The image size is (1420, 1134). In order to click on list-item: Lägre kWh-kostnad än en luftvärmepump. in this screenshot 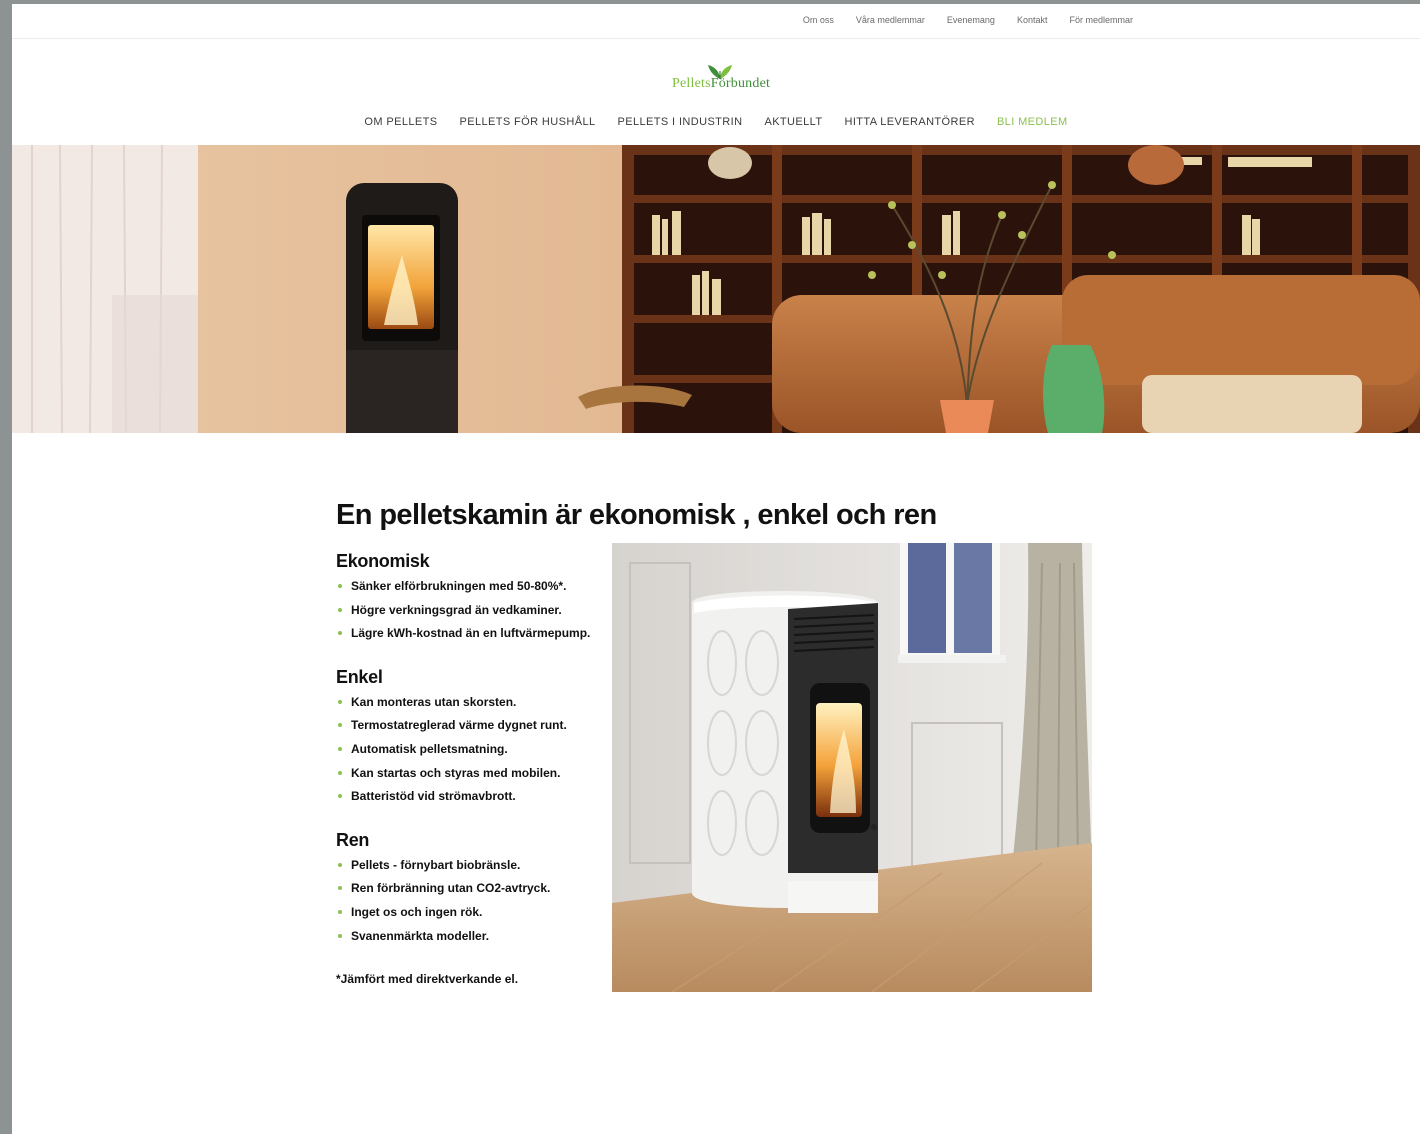, I will do `click(471, 637)`.